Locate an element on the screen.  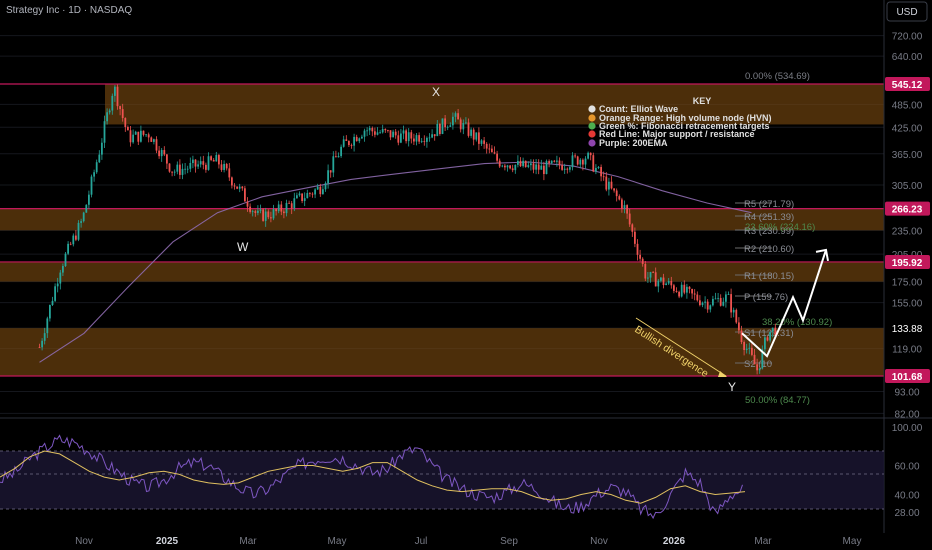
key-title: KEY is located at coordinates (702, 101).